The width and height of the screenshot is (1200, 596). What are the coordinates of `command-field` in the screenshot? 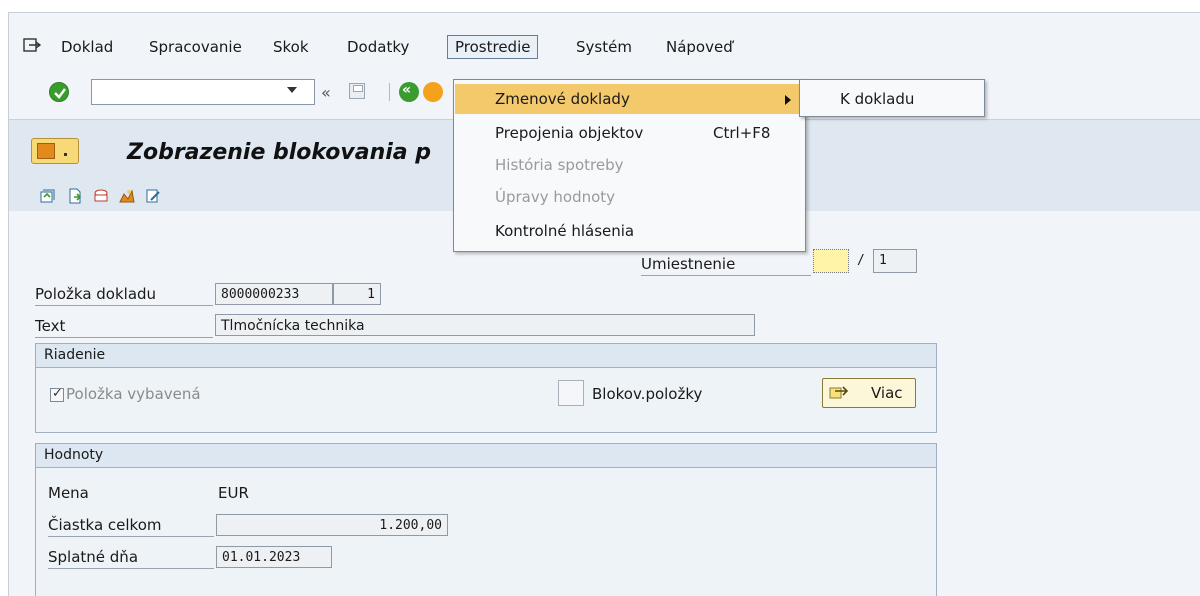 It's located at (203, 92).